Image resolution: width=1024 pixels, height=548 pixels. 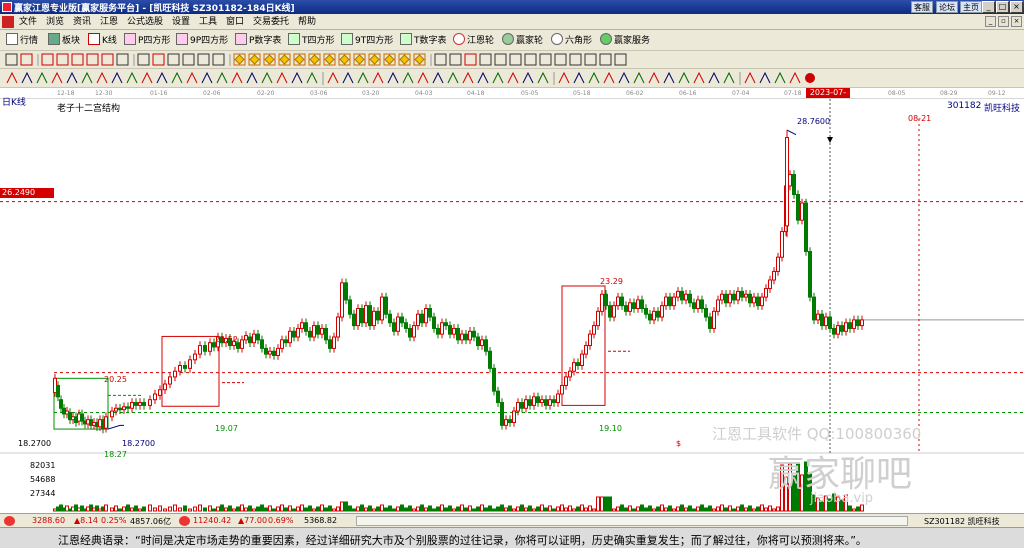 What do you see at coordinates (367, 40) in the screenshot?
I see `9t-square-button: 9T四方形` at bounding box center [367, 40].